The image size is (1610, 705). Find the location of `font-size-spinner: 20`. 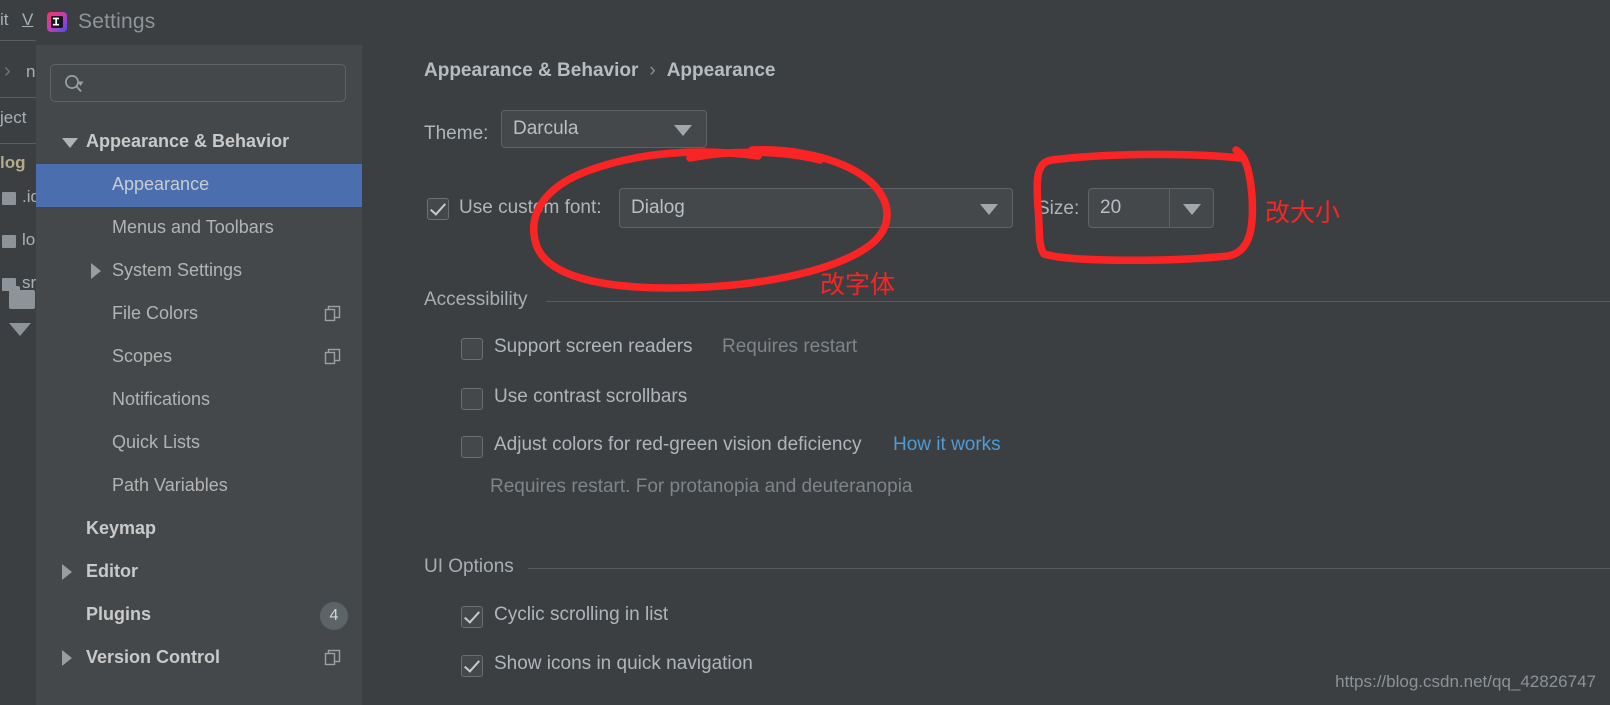

font-size-spinner: 20 is located at coordinates (1151, 208).